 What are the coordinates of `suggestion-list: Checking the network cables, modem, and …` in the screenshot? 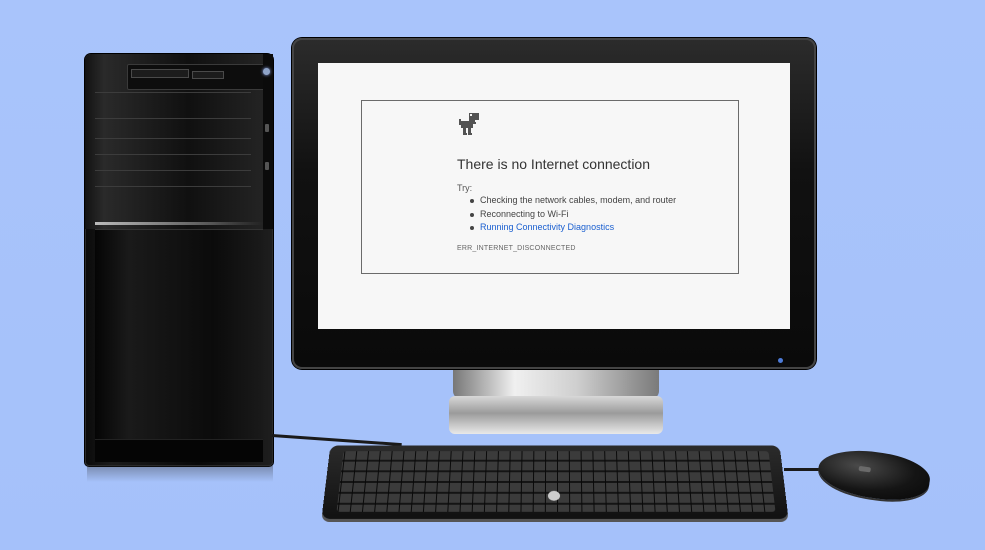 It's located at (572, 214).